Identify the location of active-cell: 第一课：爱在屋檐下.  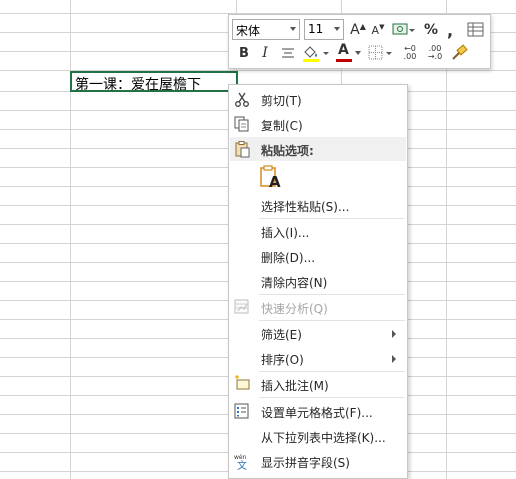
(155, 82).